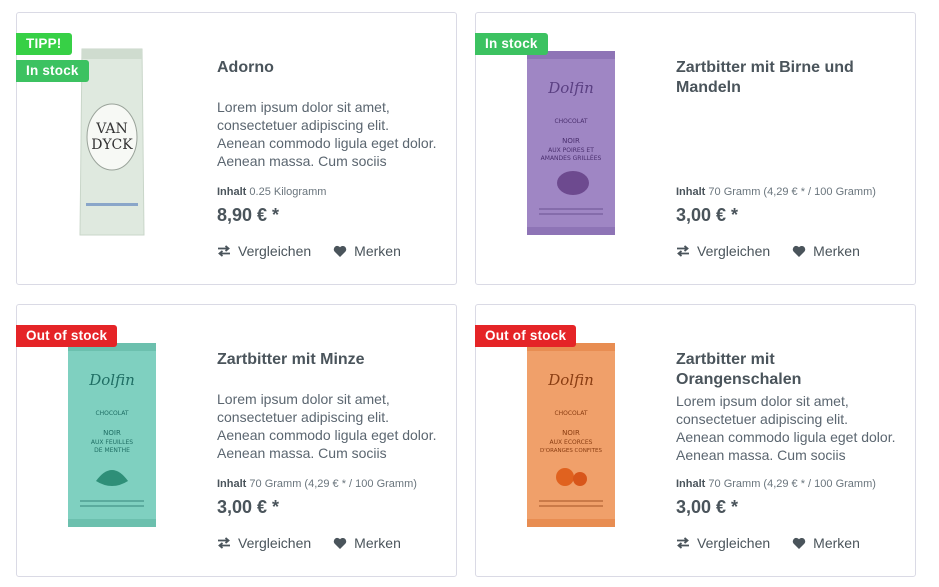  I want to click on product-title: Zartbitter mit Minze, so click(328, 371).